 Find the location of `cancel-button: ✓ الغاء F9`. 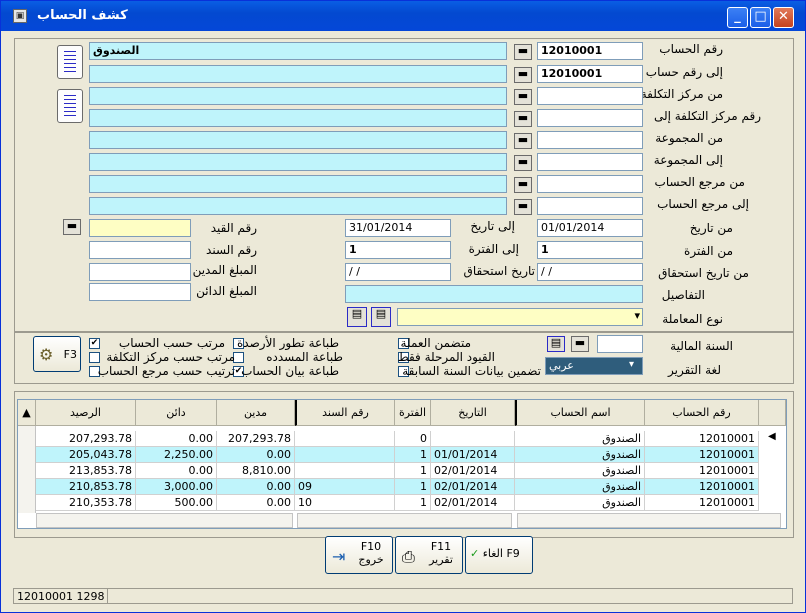

cancel-button: ✓ الغاء F9 is located at coordinates (499, 555).